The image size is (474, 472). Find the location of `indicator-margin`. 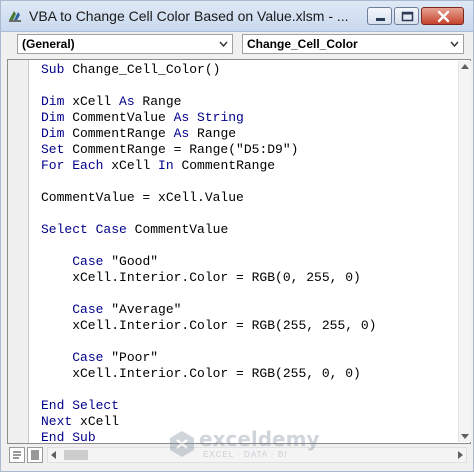

indicator-margin is located at coordinates (18, 251).